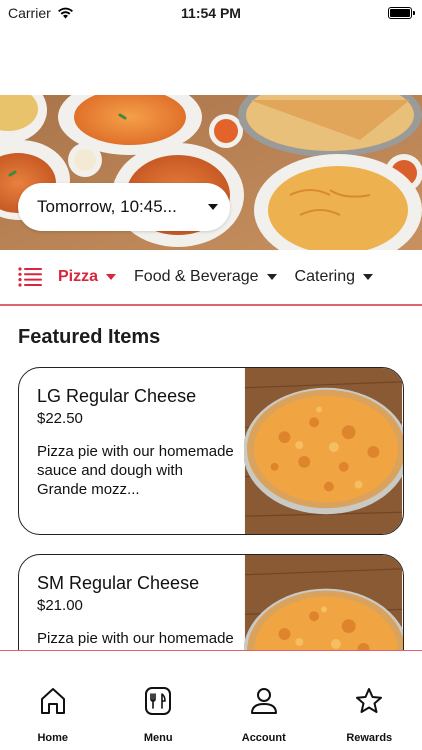  I want to click on tab-home: Home, so click(53, 700).